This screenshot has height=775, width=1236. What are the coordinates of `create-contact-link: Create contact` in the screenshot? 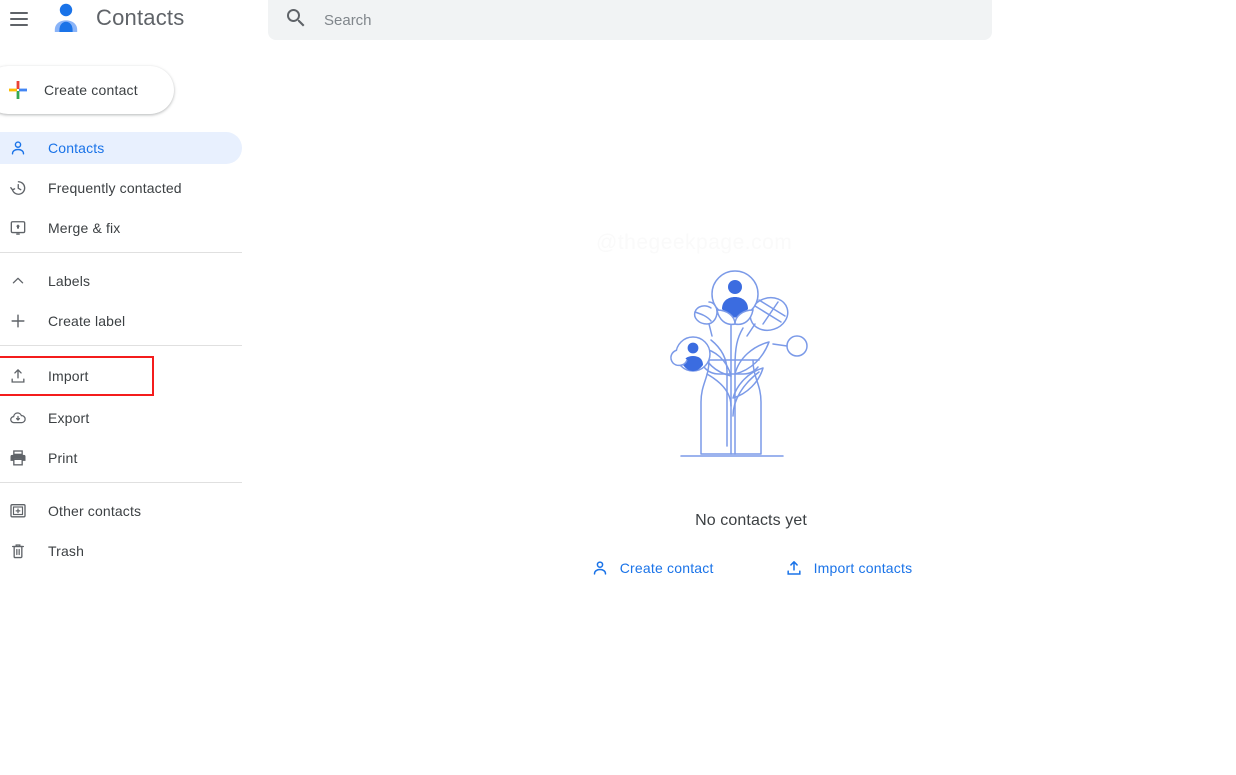 It's located at (652, 568).